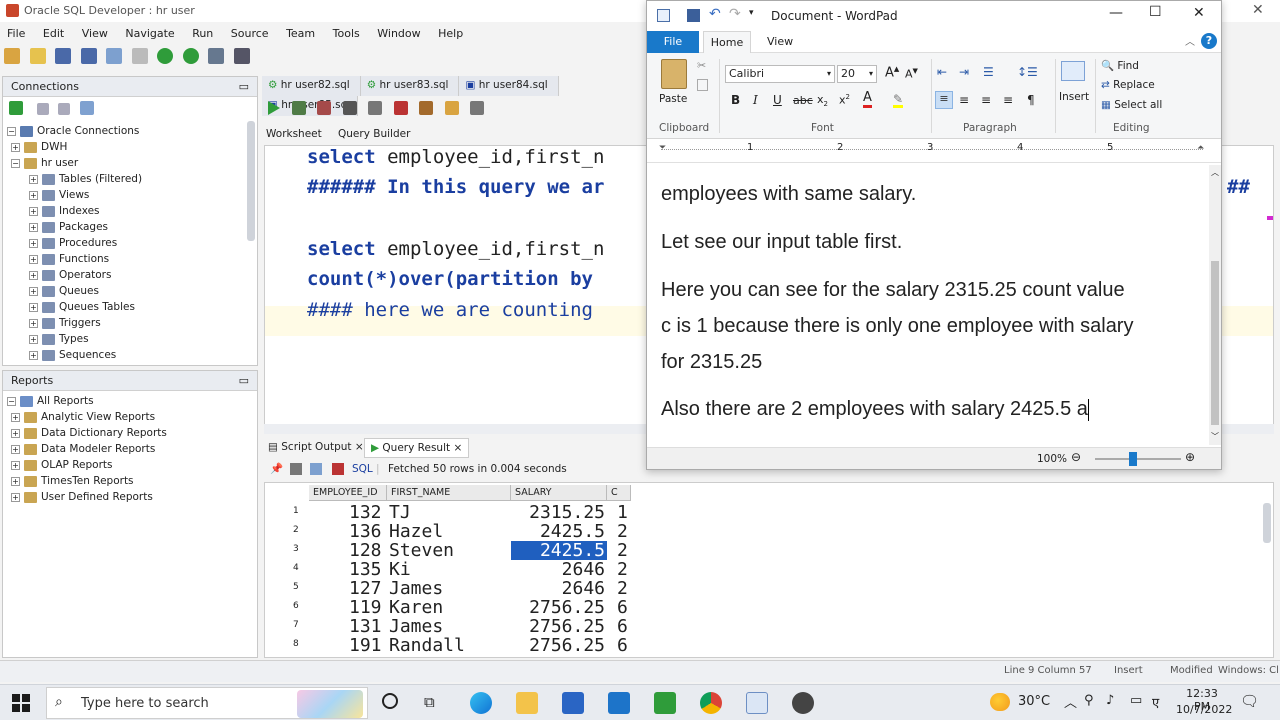 Image resolution: width=1280 pixels, height=720 pixels. I want to click on clock-date: 10/7/2022, so click(1204, 709).